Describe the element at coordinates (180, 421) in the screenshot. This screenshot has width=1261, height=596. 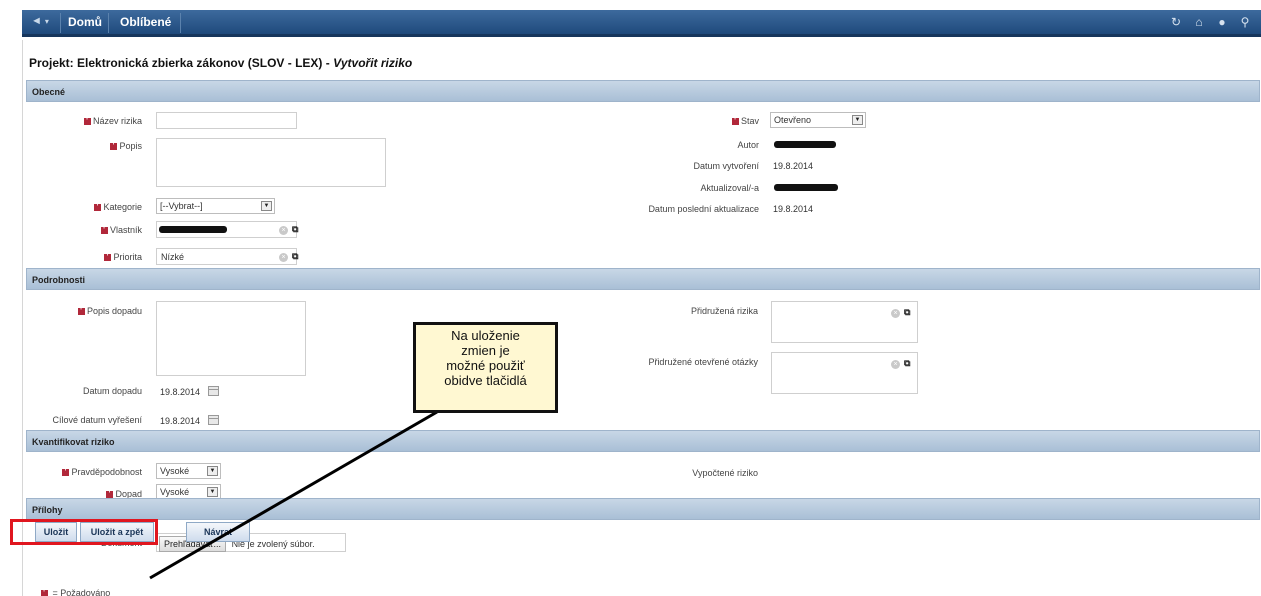
I see `target-date-value: 19.8.2014` at that location.